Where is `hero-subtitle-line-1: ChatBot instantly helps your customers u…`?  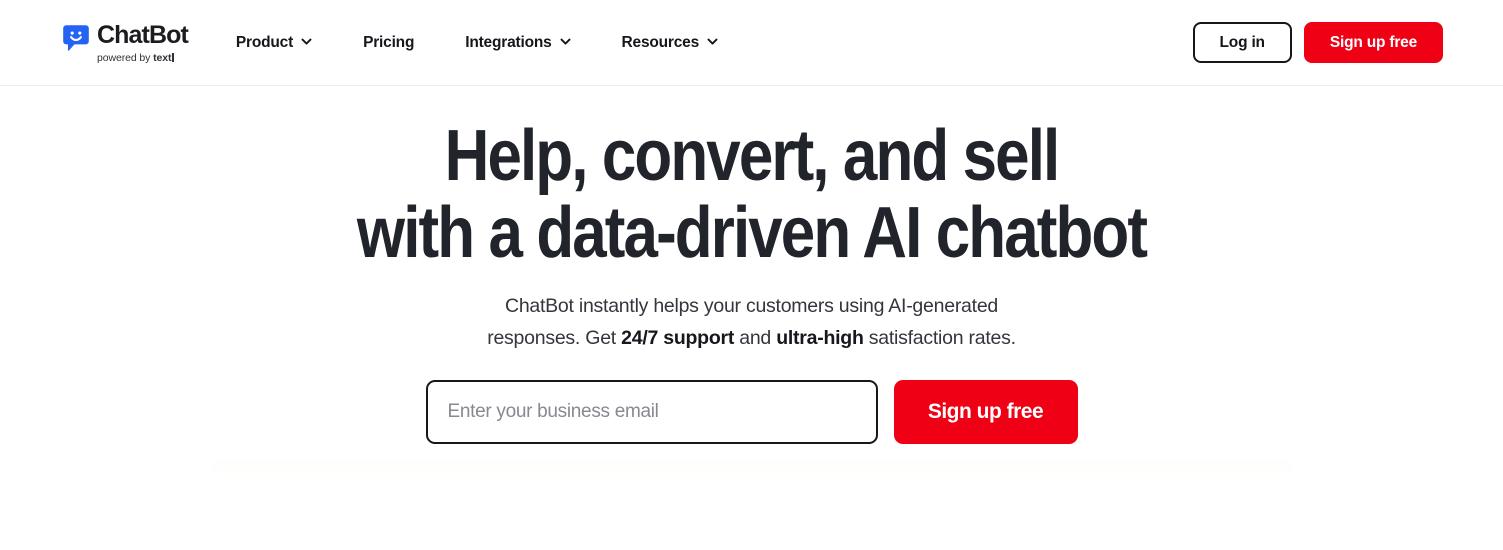 hero-subtitle-line-1: ChatBot instantly helps your customers u… is located at coordinates (751, 306).